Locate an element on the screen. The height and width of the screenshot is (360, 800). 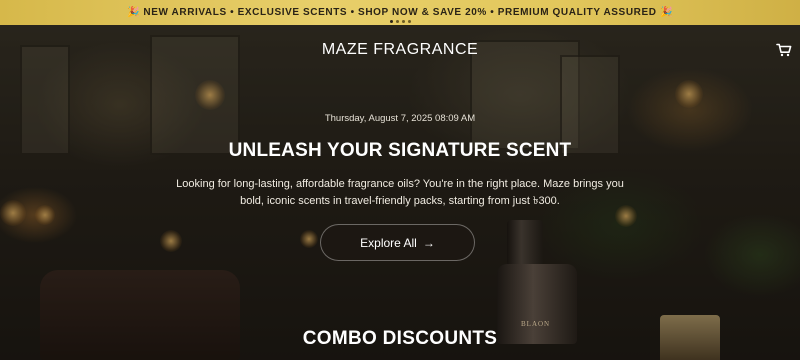
perfume-bottle: BLAON is located at coordinates (537, 282).